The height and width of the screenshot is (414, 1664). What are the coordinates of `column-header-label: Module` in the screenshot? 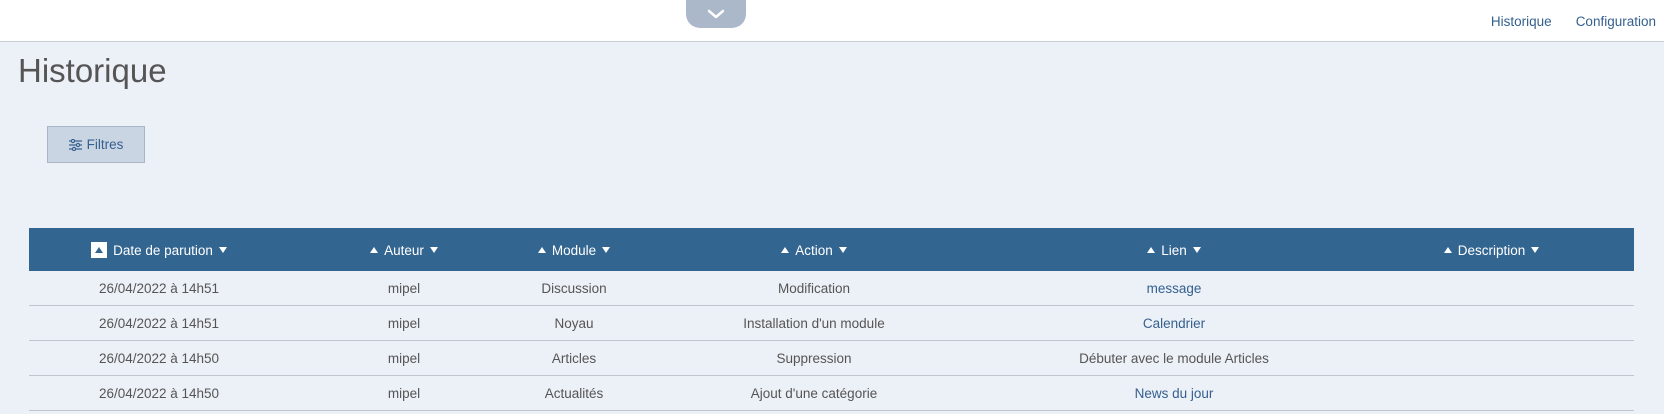 It's located at (574, 250).